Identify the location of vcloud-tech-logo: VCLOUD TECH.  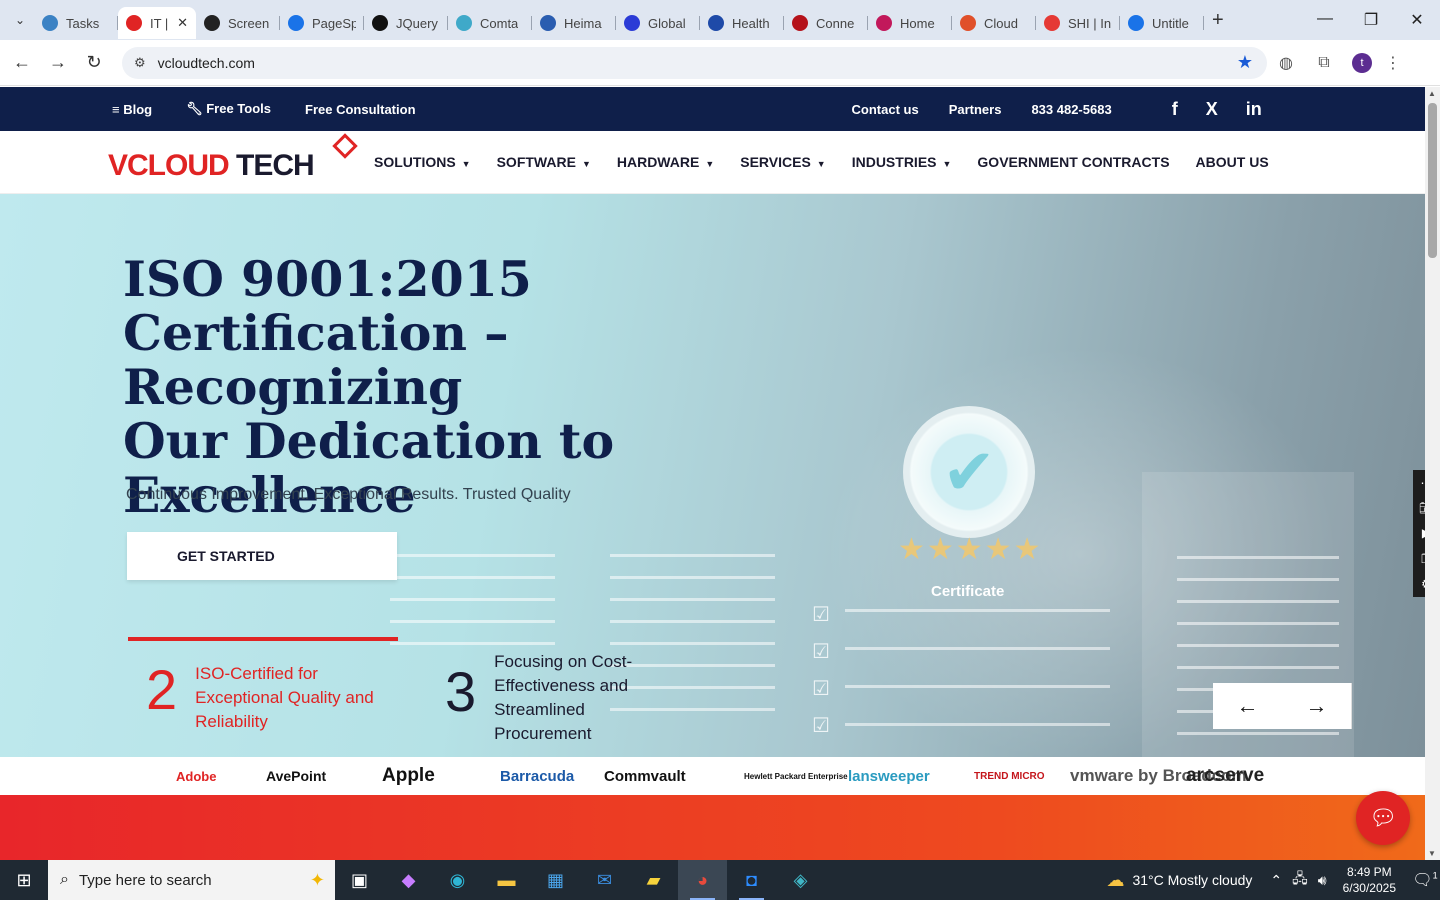
(233, 160).